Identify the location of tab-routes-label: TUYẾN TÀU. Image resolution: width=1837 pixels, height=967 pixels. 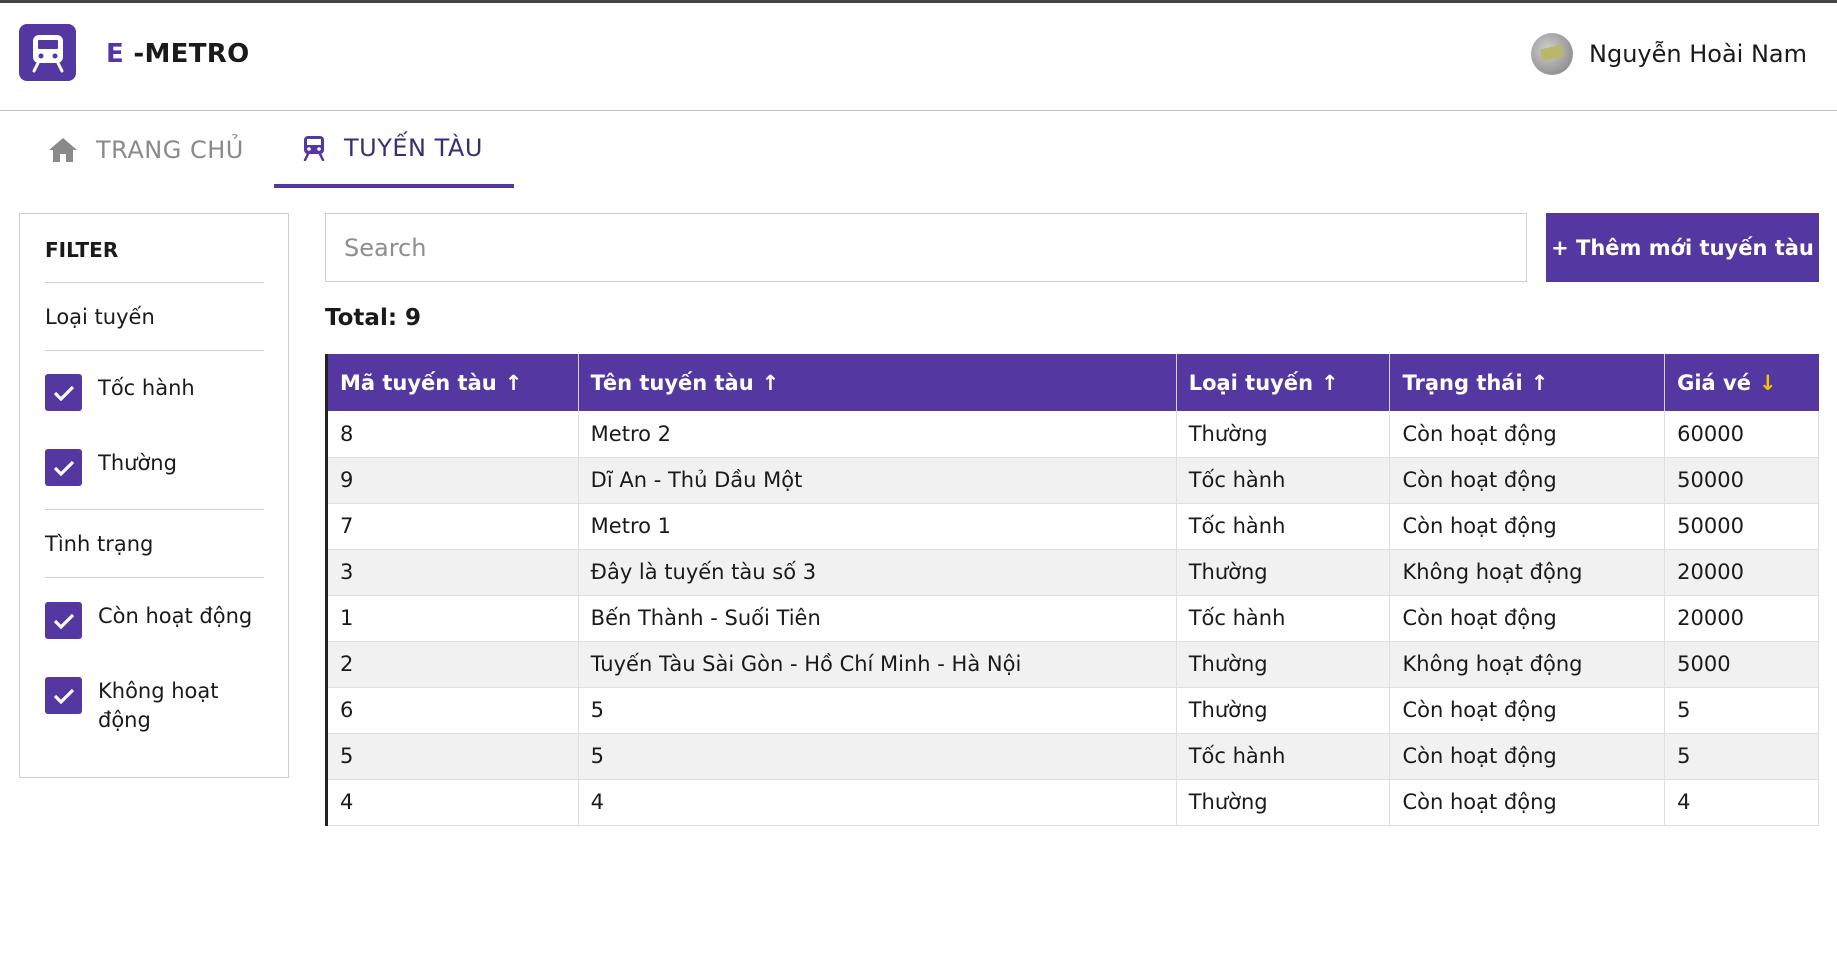
(413, 148).